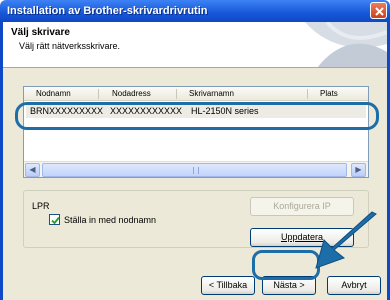  I want to click on wizard-graphic-icon, so click(346, 44).